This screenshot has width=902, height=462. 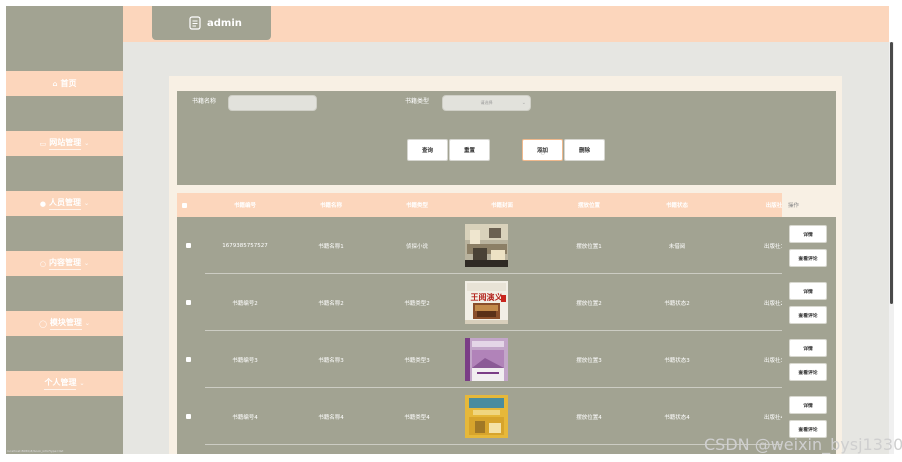 I want to click on svg-text: 王阅演义, so click(x=487, y=297).